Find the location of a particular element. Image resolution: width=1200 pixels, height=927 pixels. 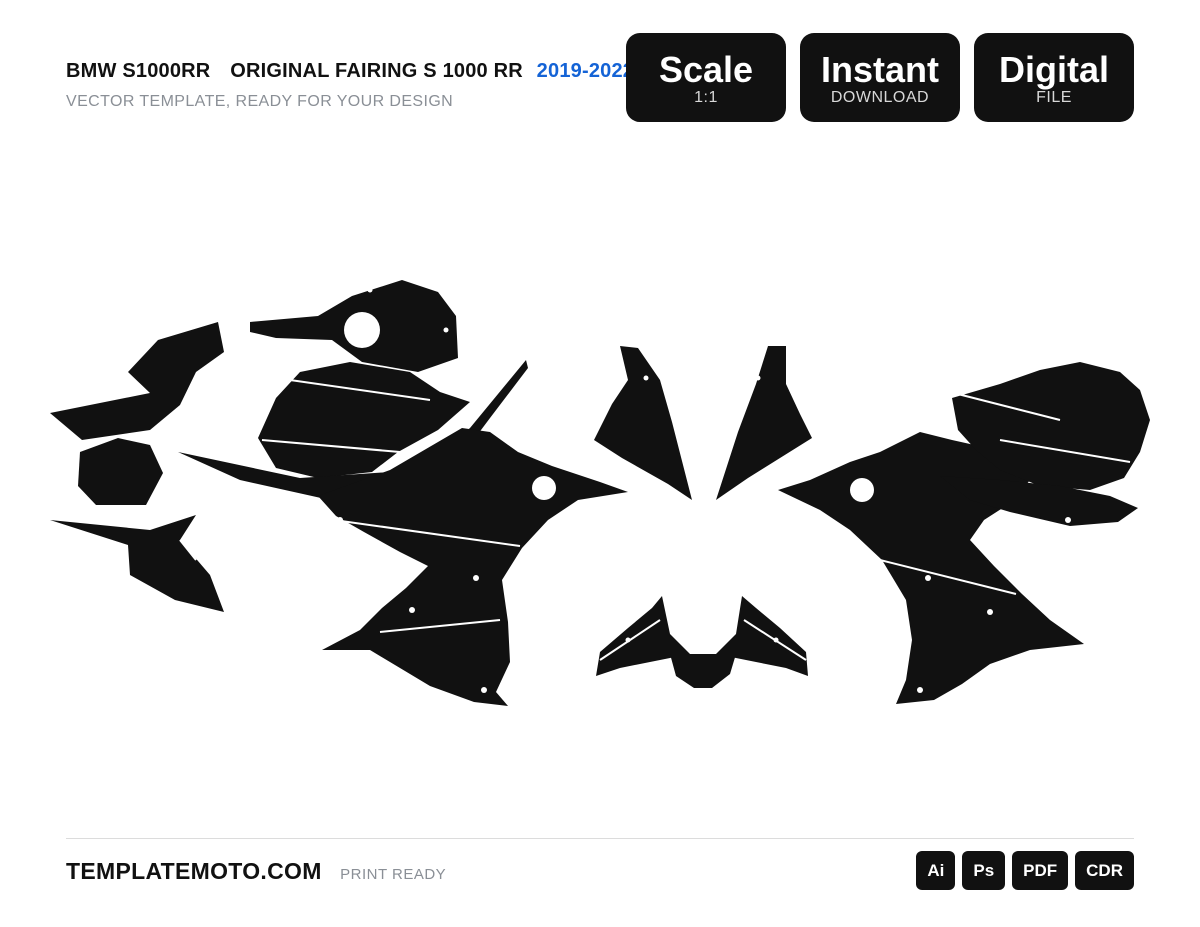

format-pdf-badge: PDF is located at coordinates (1040, 870).